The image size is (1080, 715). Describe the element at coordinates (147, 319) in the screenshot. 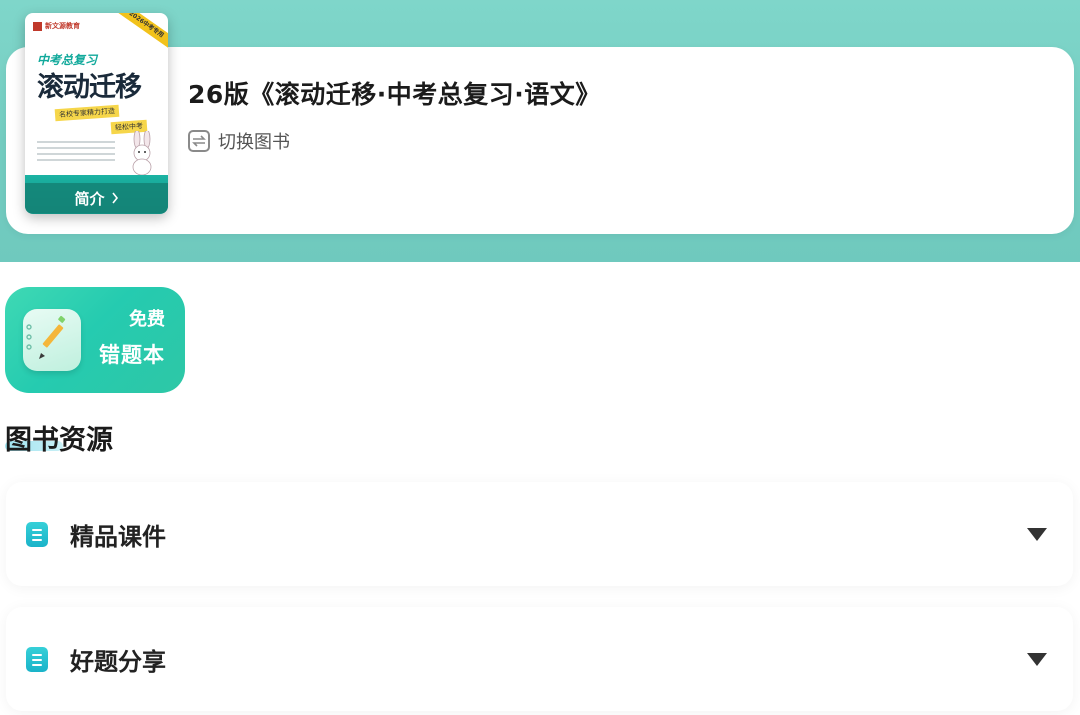

I see `wrong-book-badge: 免费` at that location.